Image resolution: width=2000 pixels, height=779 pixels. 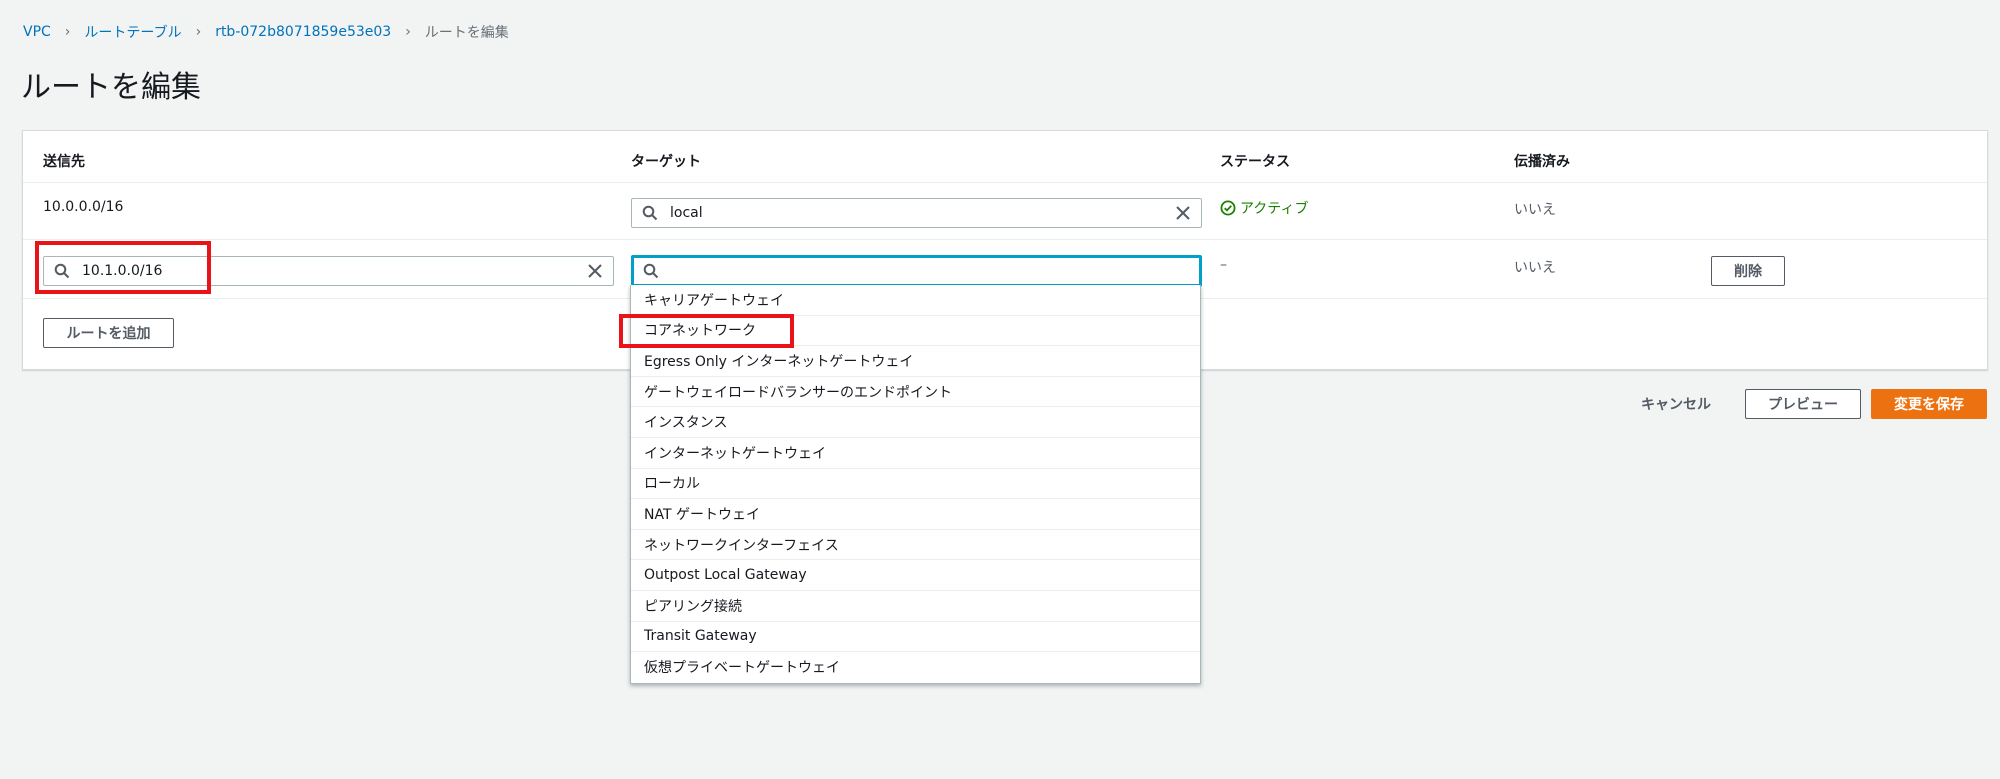 I want to click on row1-propagated: いいえ, so click(x=1535, y=210).